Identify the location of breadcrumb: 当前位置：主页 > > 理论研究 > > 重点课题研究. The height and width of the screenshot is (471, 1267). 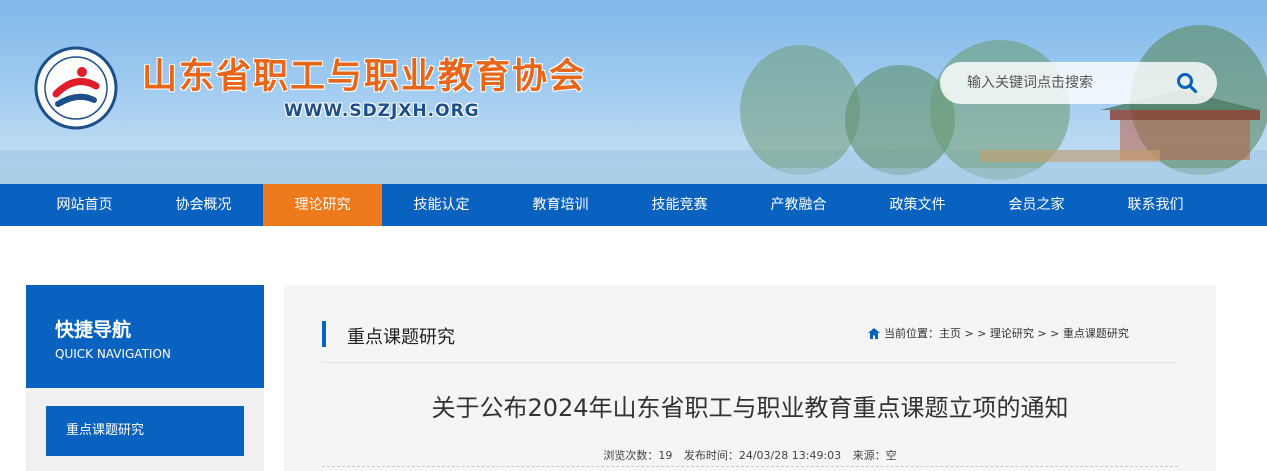
(998, 333).